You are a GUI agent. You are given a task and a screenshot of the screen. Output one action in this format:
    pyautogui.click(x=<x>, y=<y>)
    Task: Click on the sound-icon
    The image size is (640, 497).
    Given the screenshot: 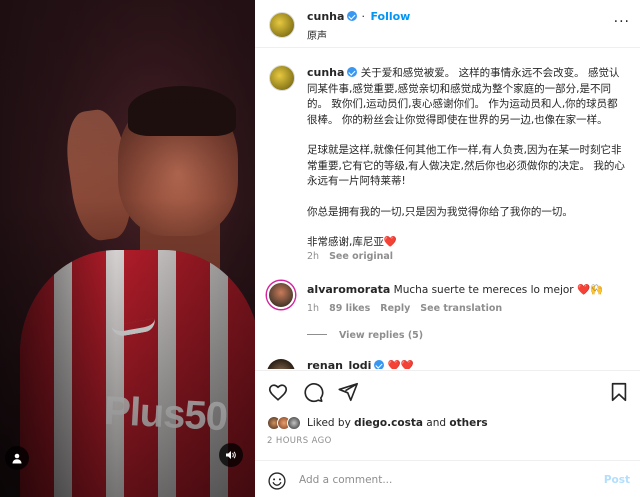 What is the action you would take?
    pyautogui.click(x=231, y=455)
    